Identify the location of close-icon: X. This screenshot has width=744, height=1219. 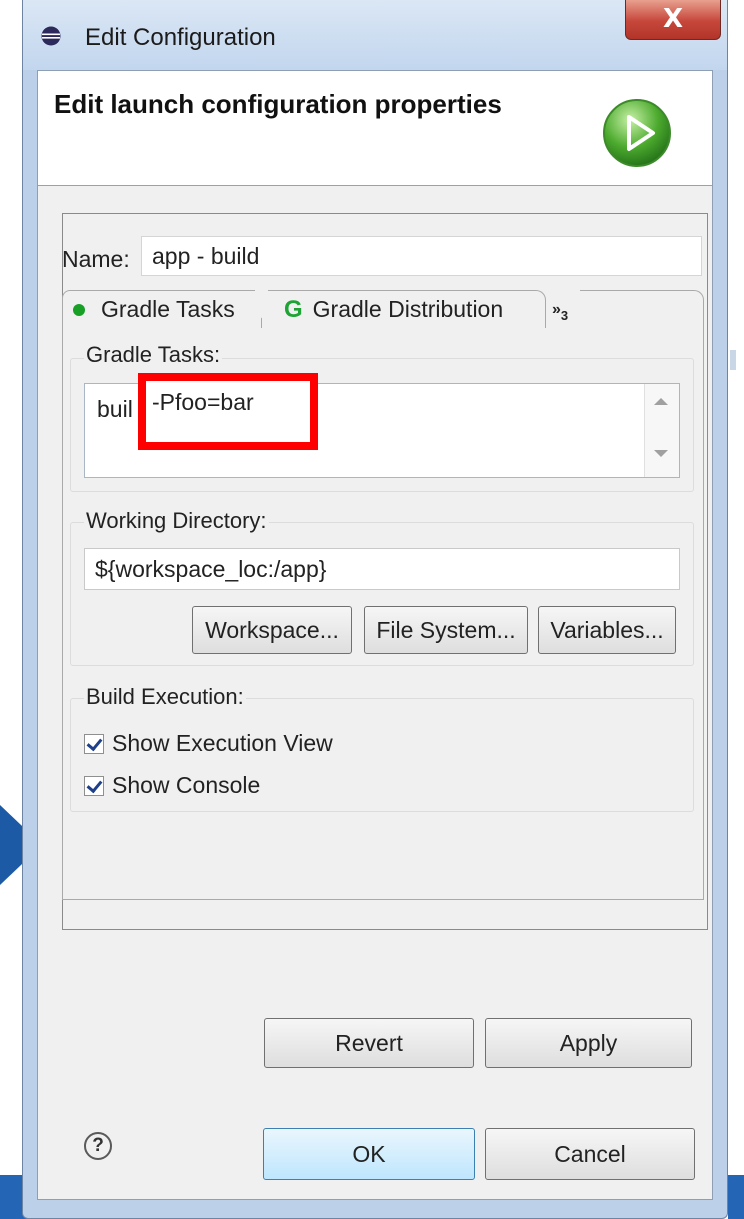
(673, 19).